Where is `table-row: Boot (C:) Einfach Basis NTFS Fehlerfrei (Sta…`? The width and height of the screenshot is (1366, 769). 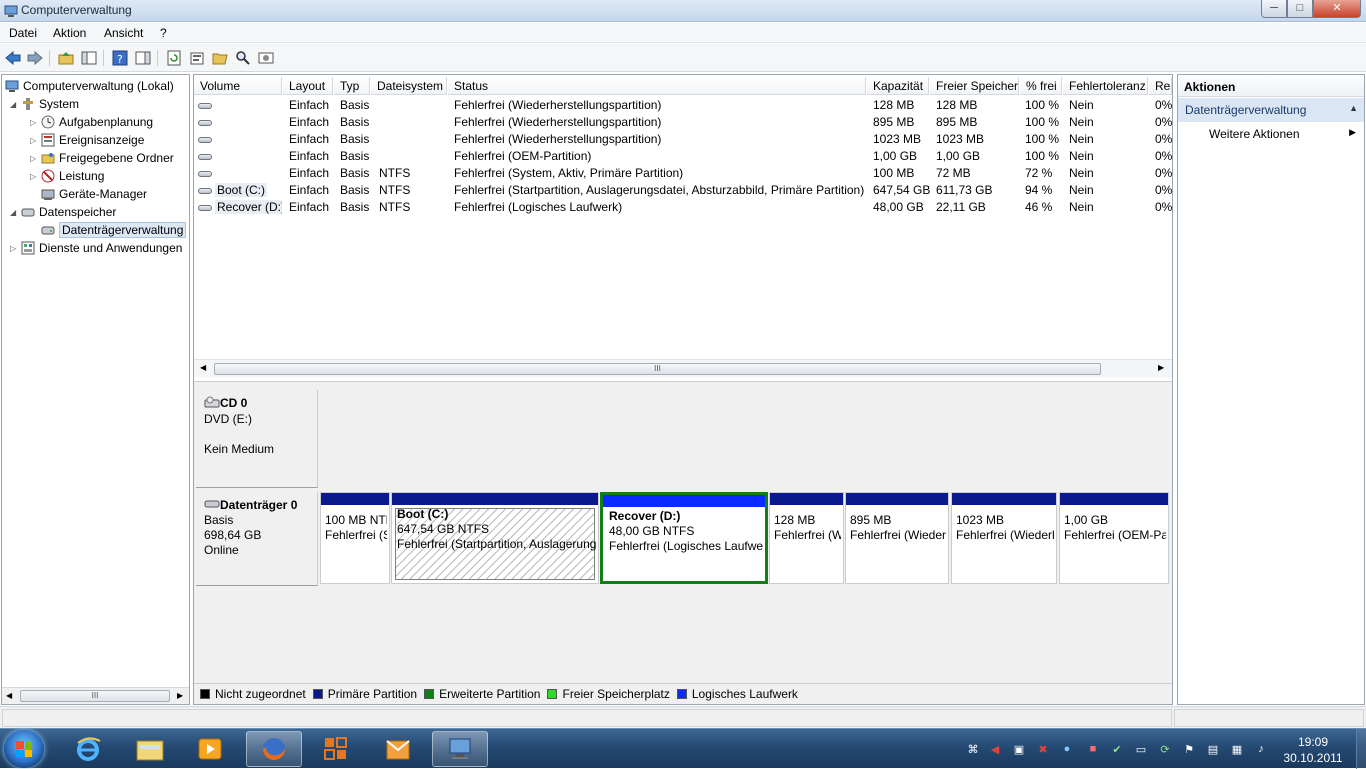 table-row: Boot (C:) Einfach Basis NTFS Fehlerfrei (Sta… is located at coordinates (683, 189).